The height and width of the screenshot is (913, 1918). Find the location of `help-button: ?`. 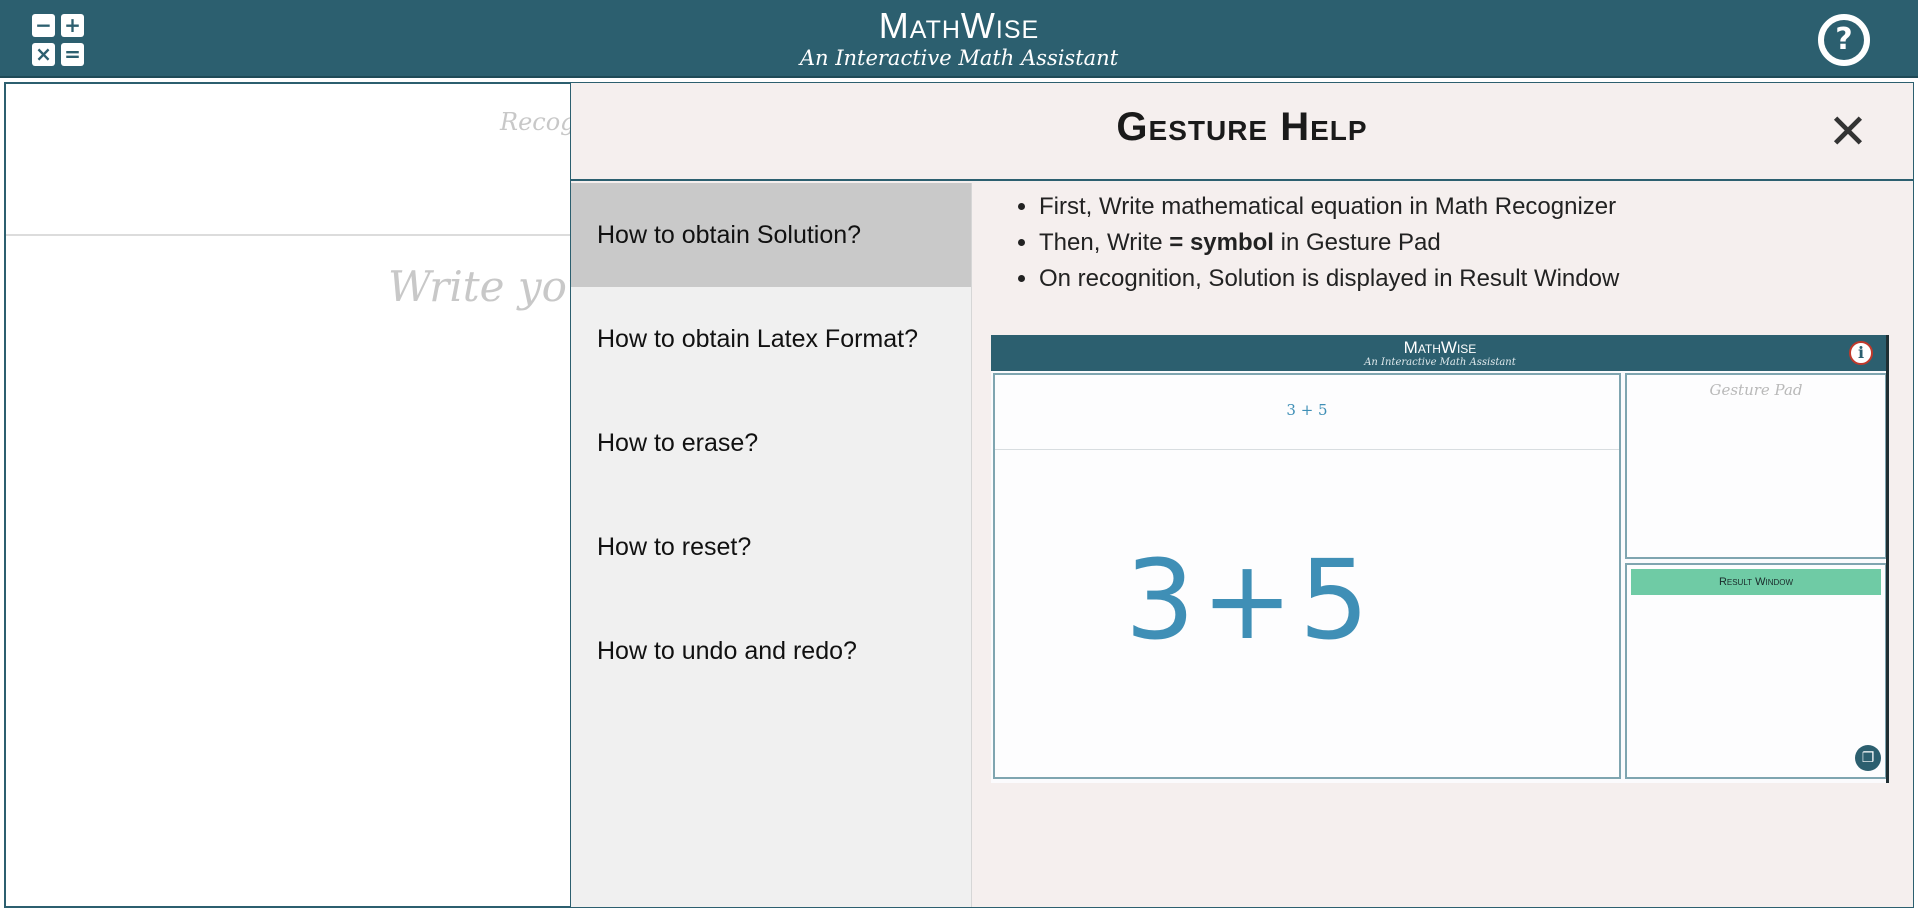

help-button: ? is located at coordinates (1844, 40).